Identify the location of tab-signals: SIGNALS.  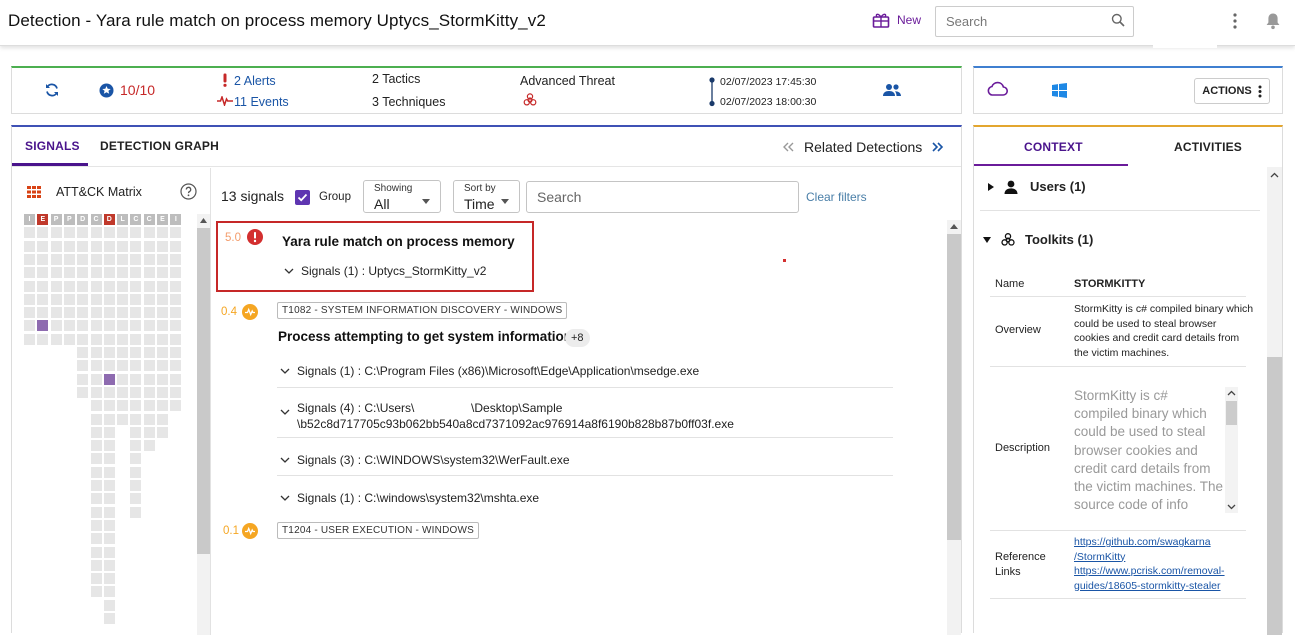
(52, 146).